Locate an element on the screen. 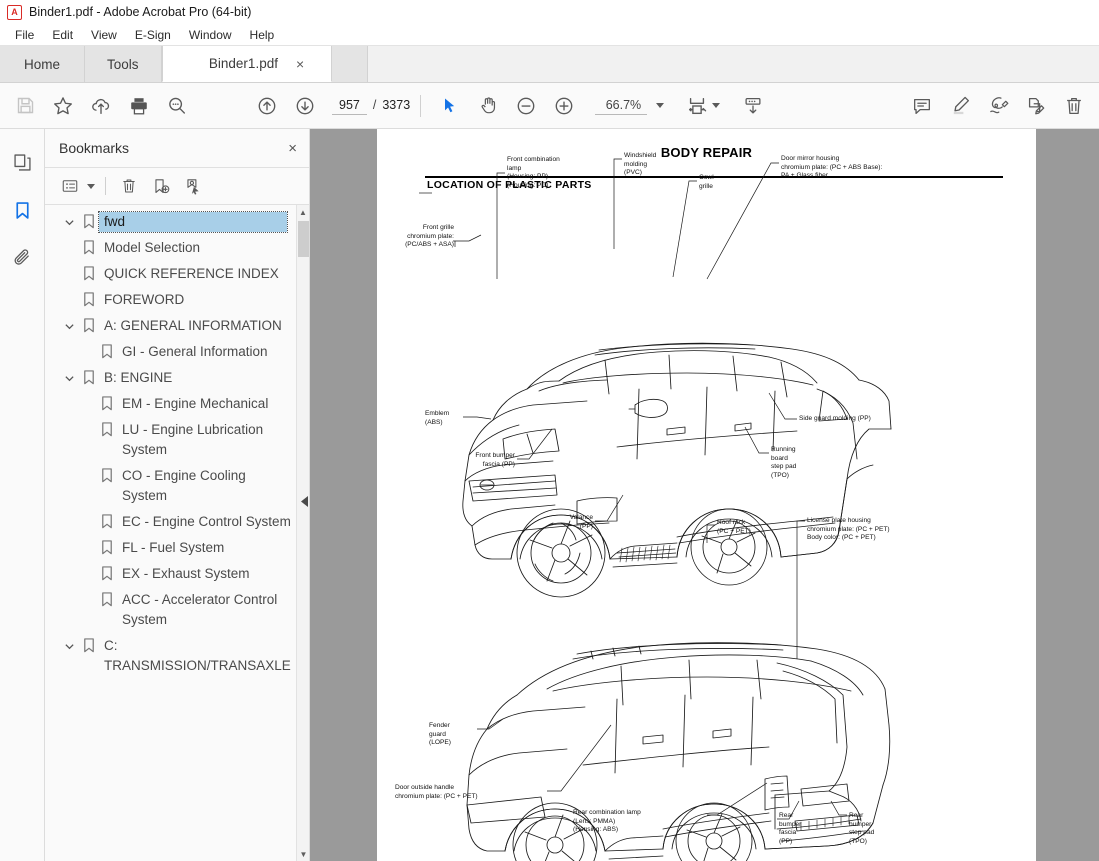 This screenshot has width=1099, height=861. bookmark-item-em-engine-mechanical: EM - Engine Mechanical is located at coordinates (177, 404).